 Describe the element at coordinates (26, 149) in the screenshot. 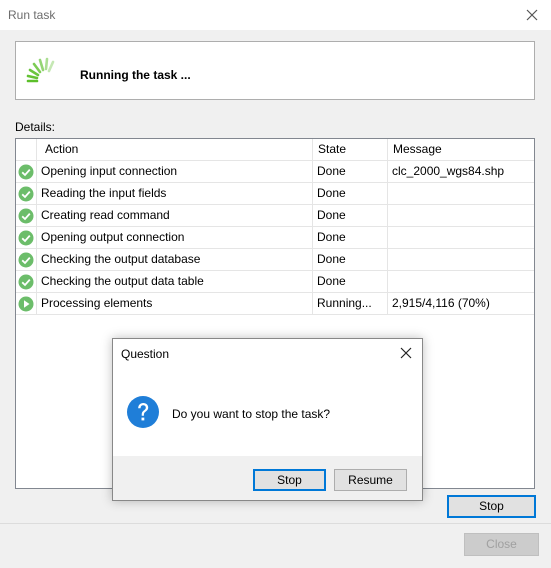

I see `header-icon-column` at that location.